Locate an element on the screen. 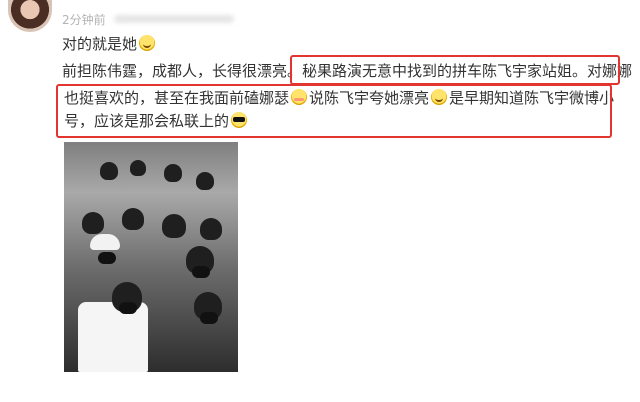  post-text-segment: 前担陈伟霆，成都人，长得很漂亮。 is located at coordinates (182, 71).